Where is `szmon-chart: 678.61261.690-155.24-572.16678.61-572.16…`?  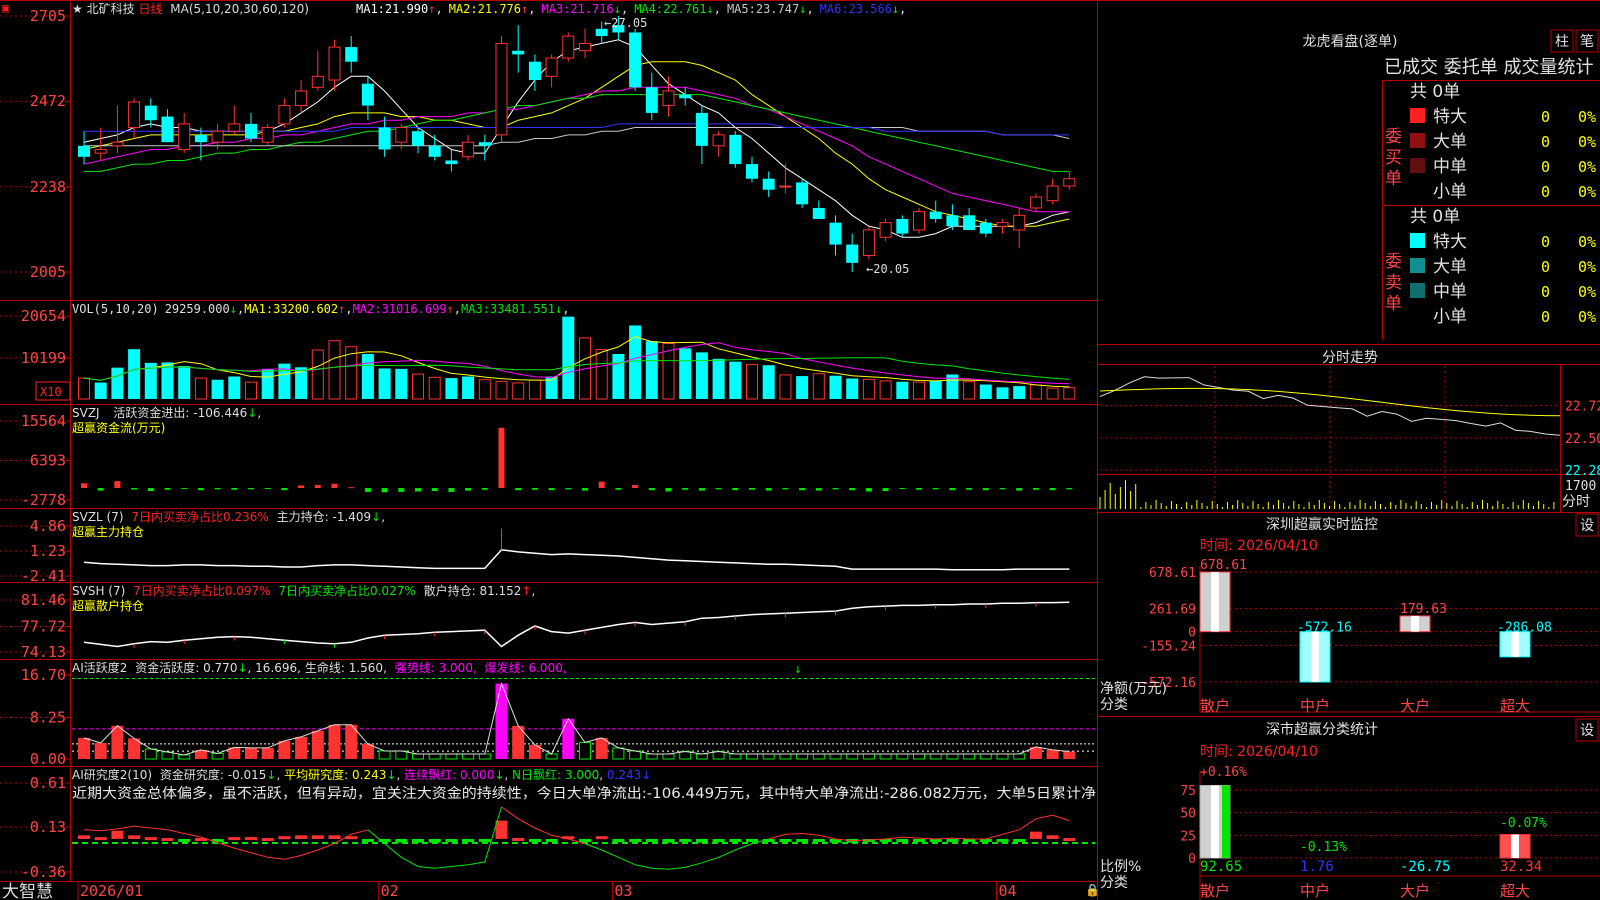
szmon-chart: 678.61261.690-155.24-572.16678.61-572.16… is located at coordinates (1350, 636).